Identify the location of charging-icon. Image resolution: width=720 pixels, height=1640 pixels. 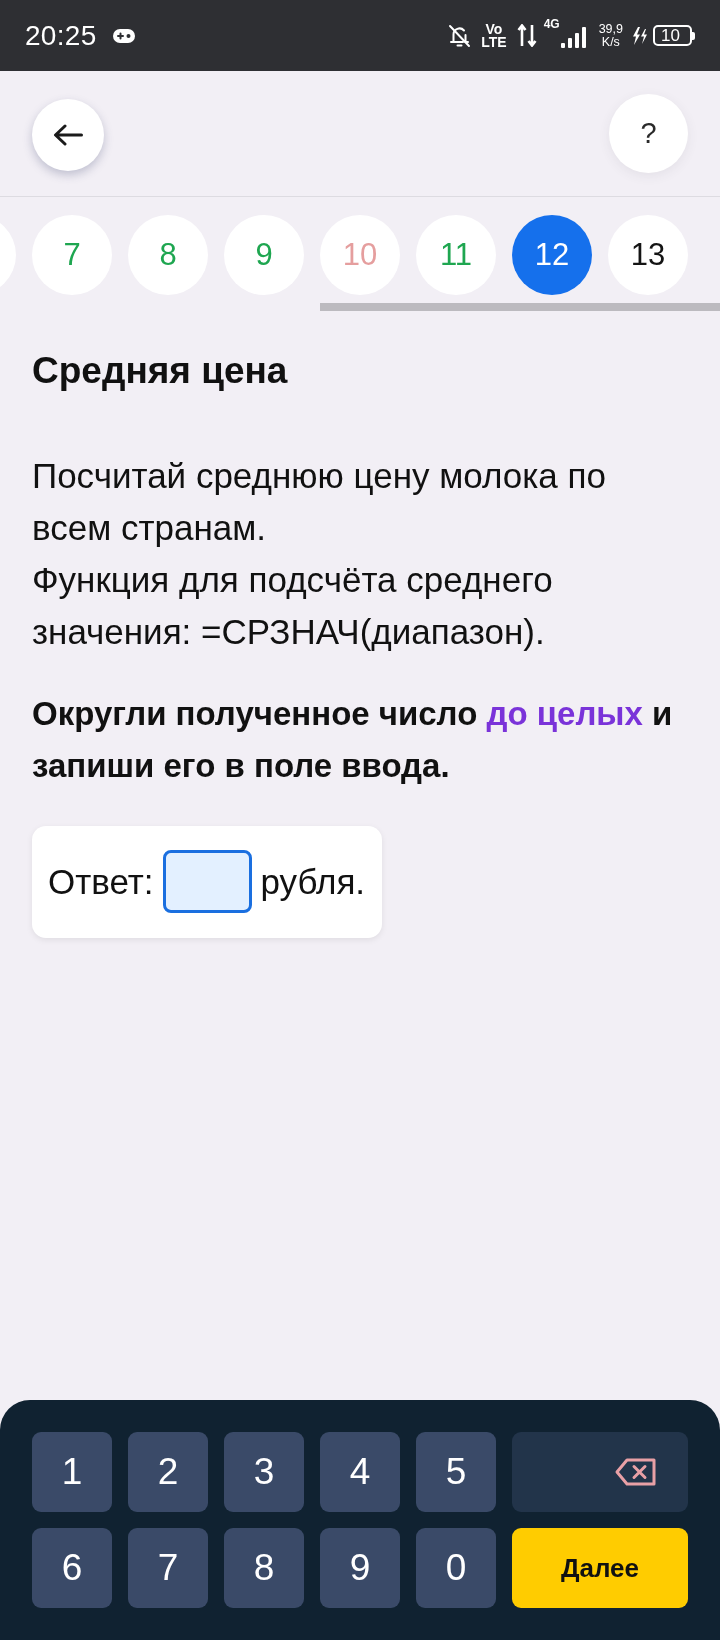
(640, 35).